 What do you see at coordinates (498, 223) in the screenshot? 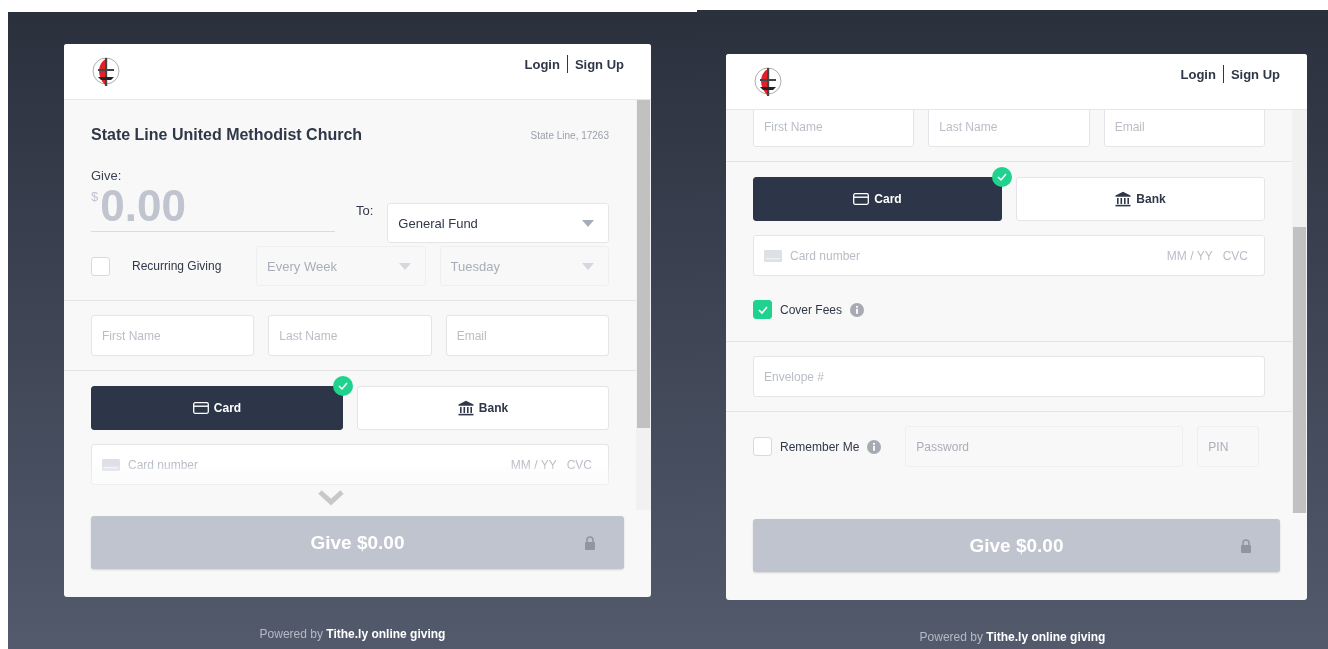
I see `fund-dropdown: General Fund` at bounding box center [498, 223].